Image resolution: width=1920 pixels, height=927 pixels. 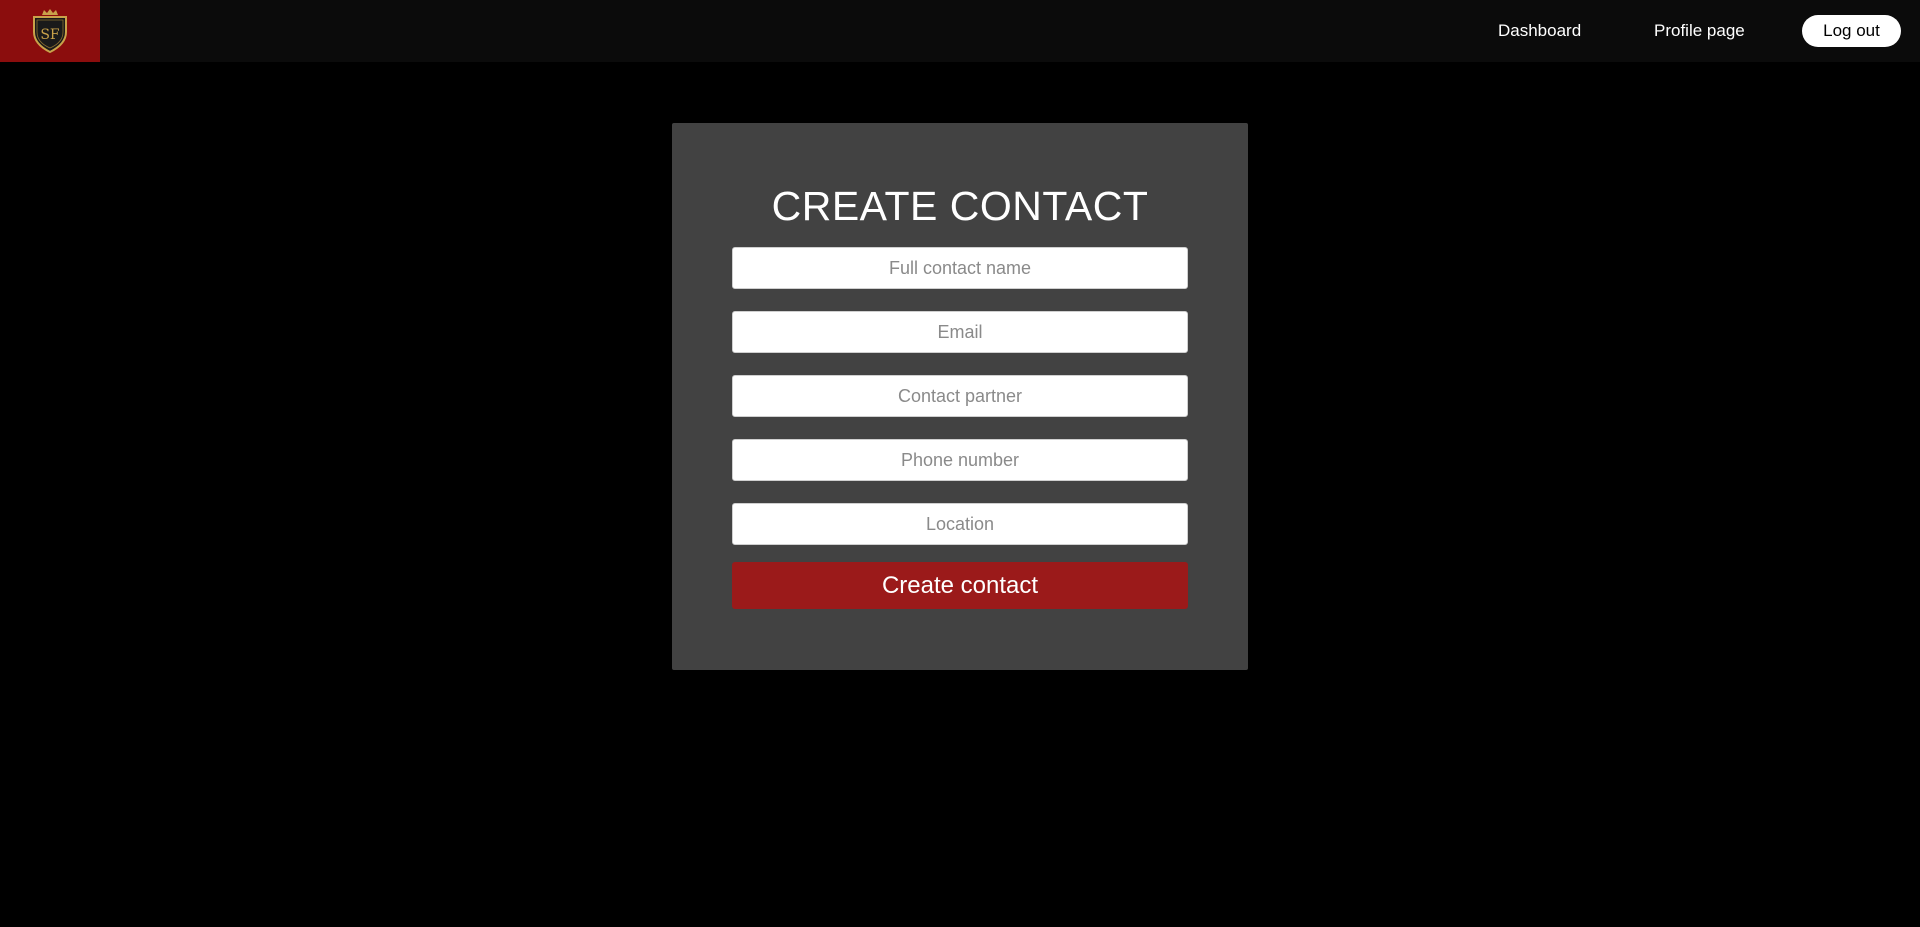 I want to click on logo-link: SF, so click(x=50, y=31).